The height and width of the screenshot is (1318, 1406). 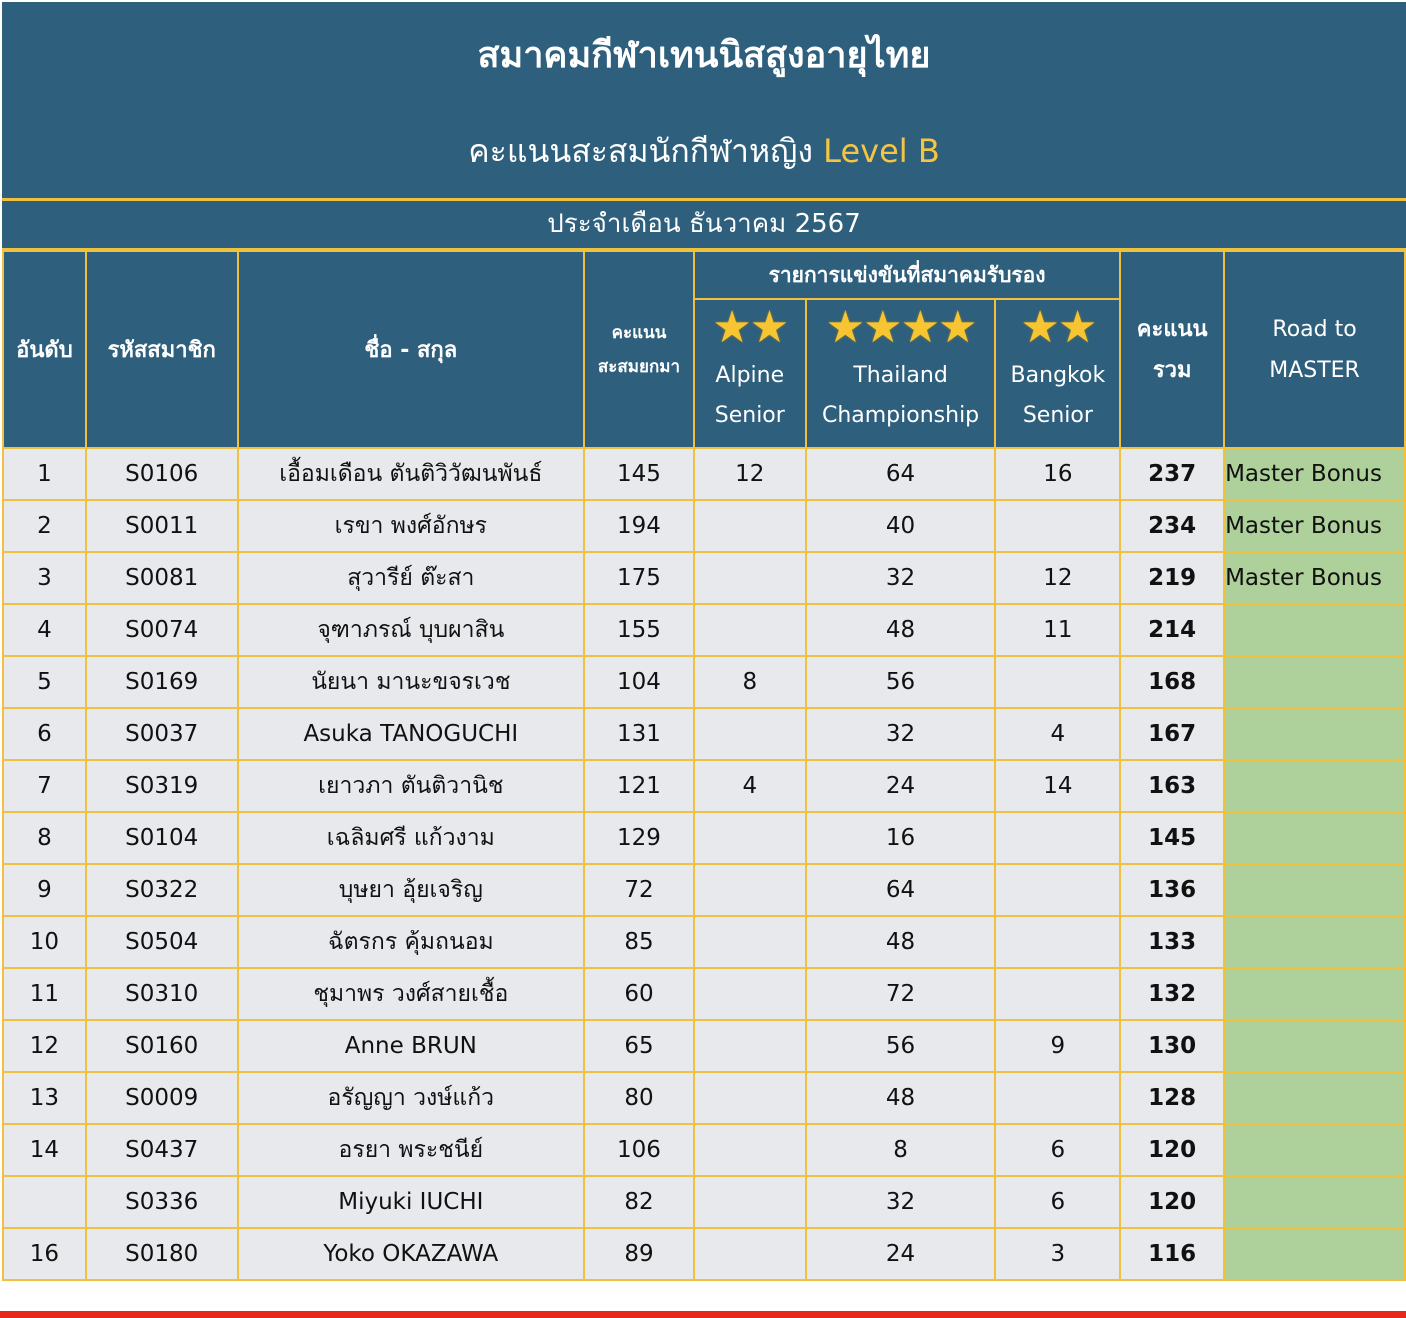 What do you see at coordinates (411, 1098) in the screenshot?
I see `name-cell: อรัญญา วงษ์แก้ว` at bounding box center [411, 1098].